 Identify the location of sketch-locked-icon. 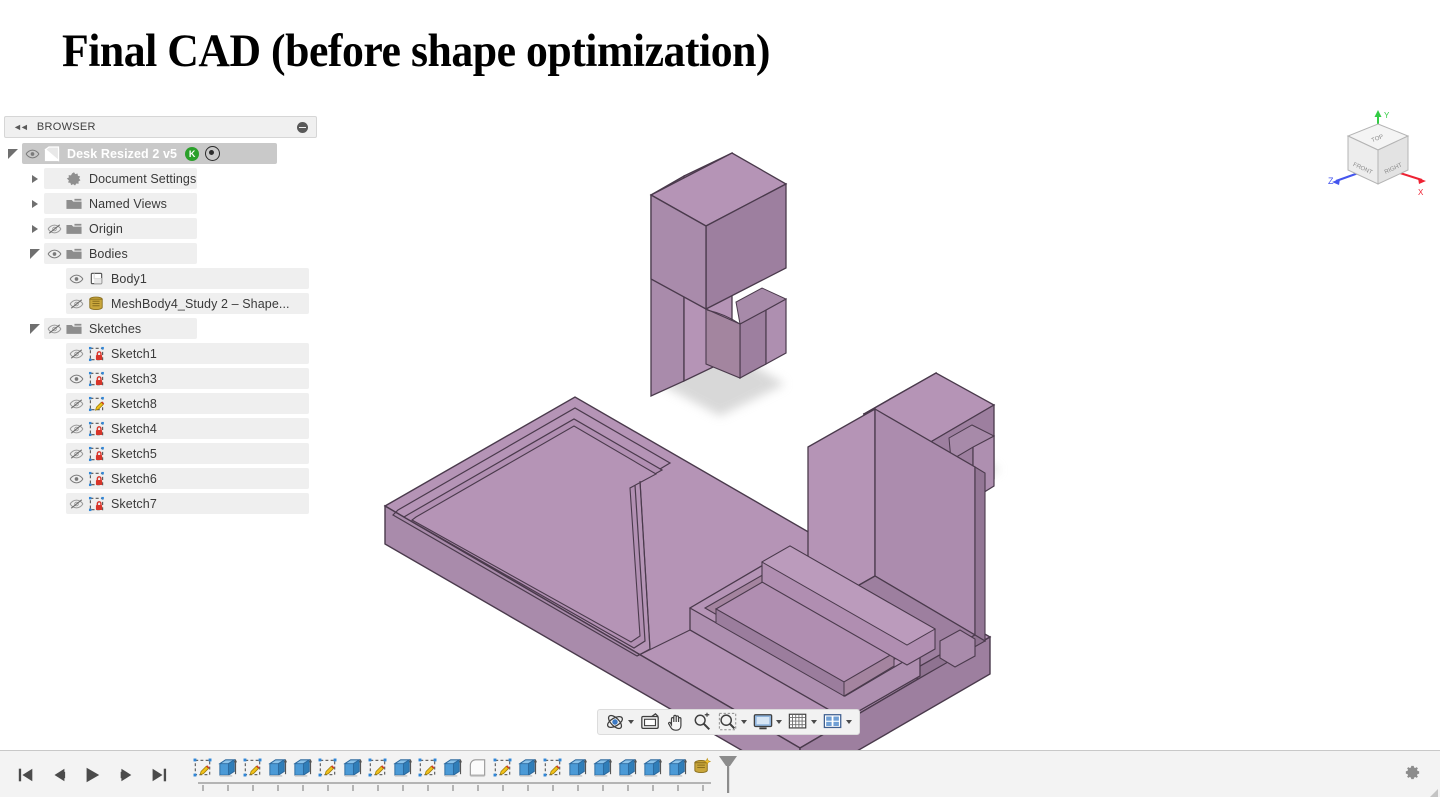
(96, 478).